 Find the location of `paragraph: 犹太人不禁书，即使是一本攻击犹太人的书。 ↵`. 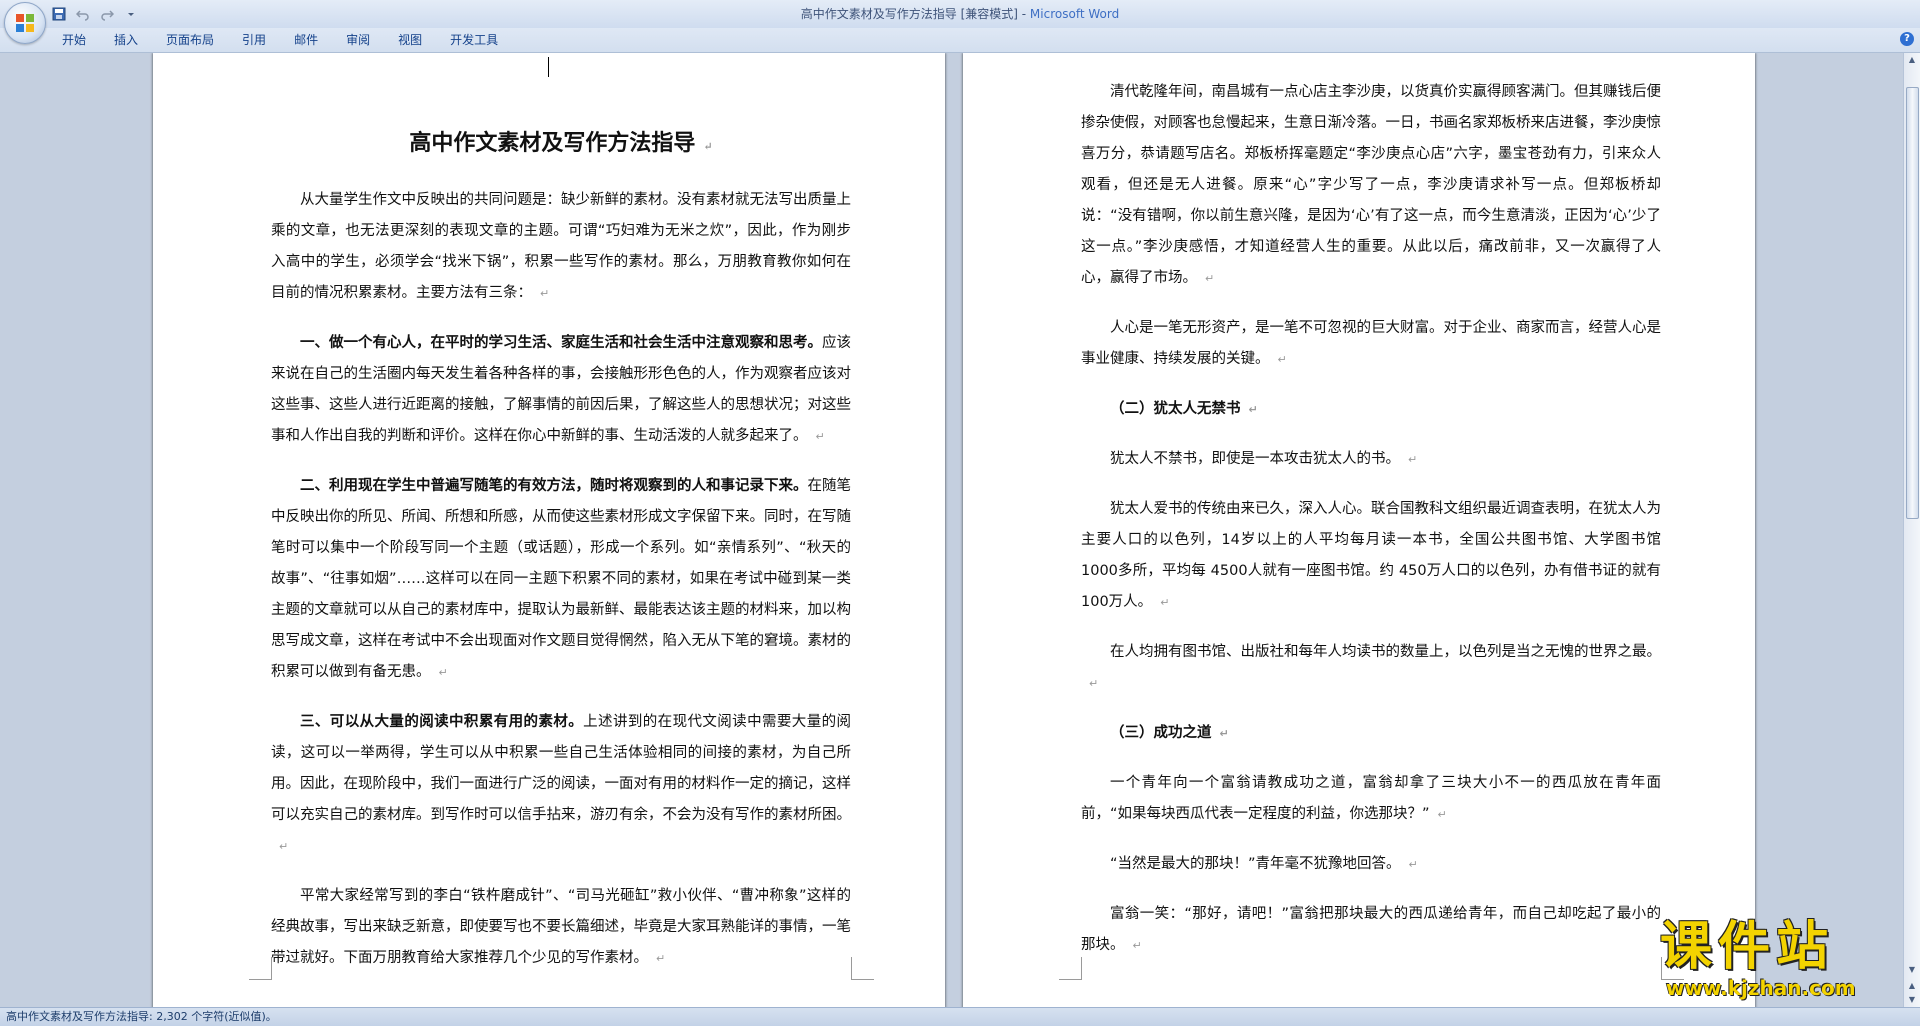

paragraph: 犹太人不禁书，即使是一本攻击犹太人的书。 ↵ is located at coordinates (1264, 459).